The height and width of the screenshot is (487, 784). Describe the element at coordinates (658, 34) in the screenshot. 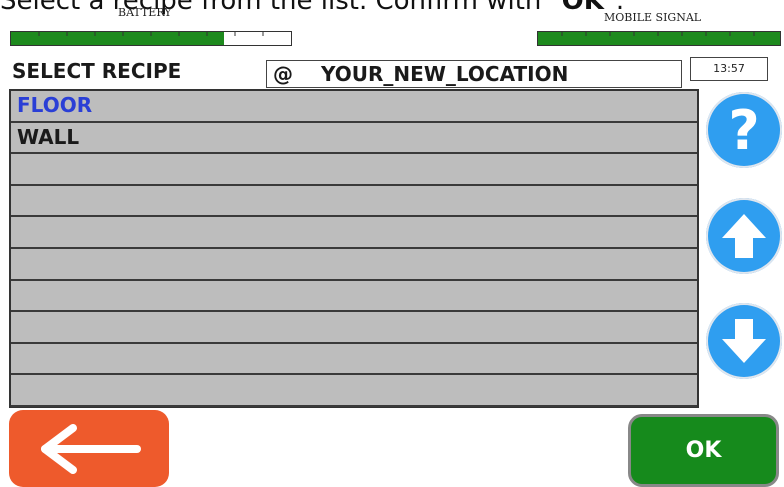

I see `signal-ticks` at that location.